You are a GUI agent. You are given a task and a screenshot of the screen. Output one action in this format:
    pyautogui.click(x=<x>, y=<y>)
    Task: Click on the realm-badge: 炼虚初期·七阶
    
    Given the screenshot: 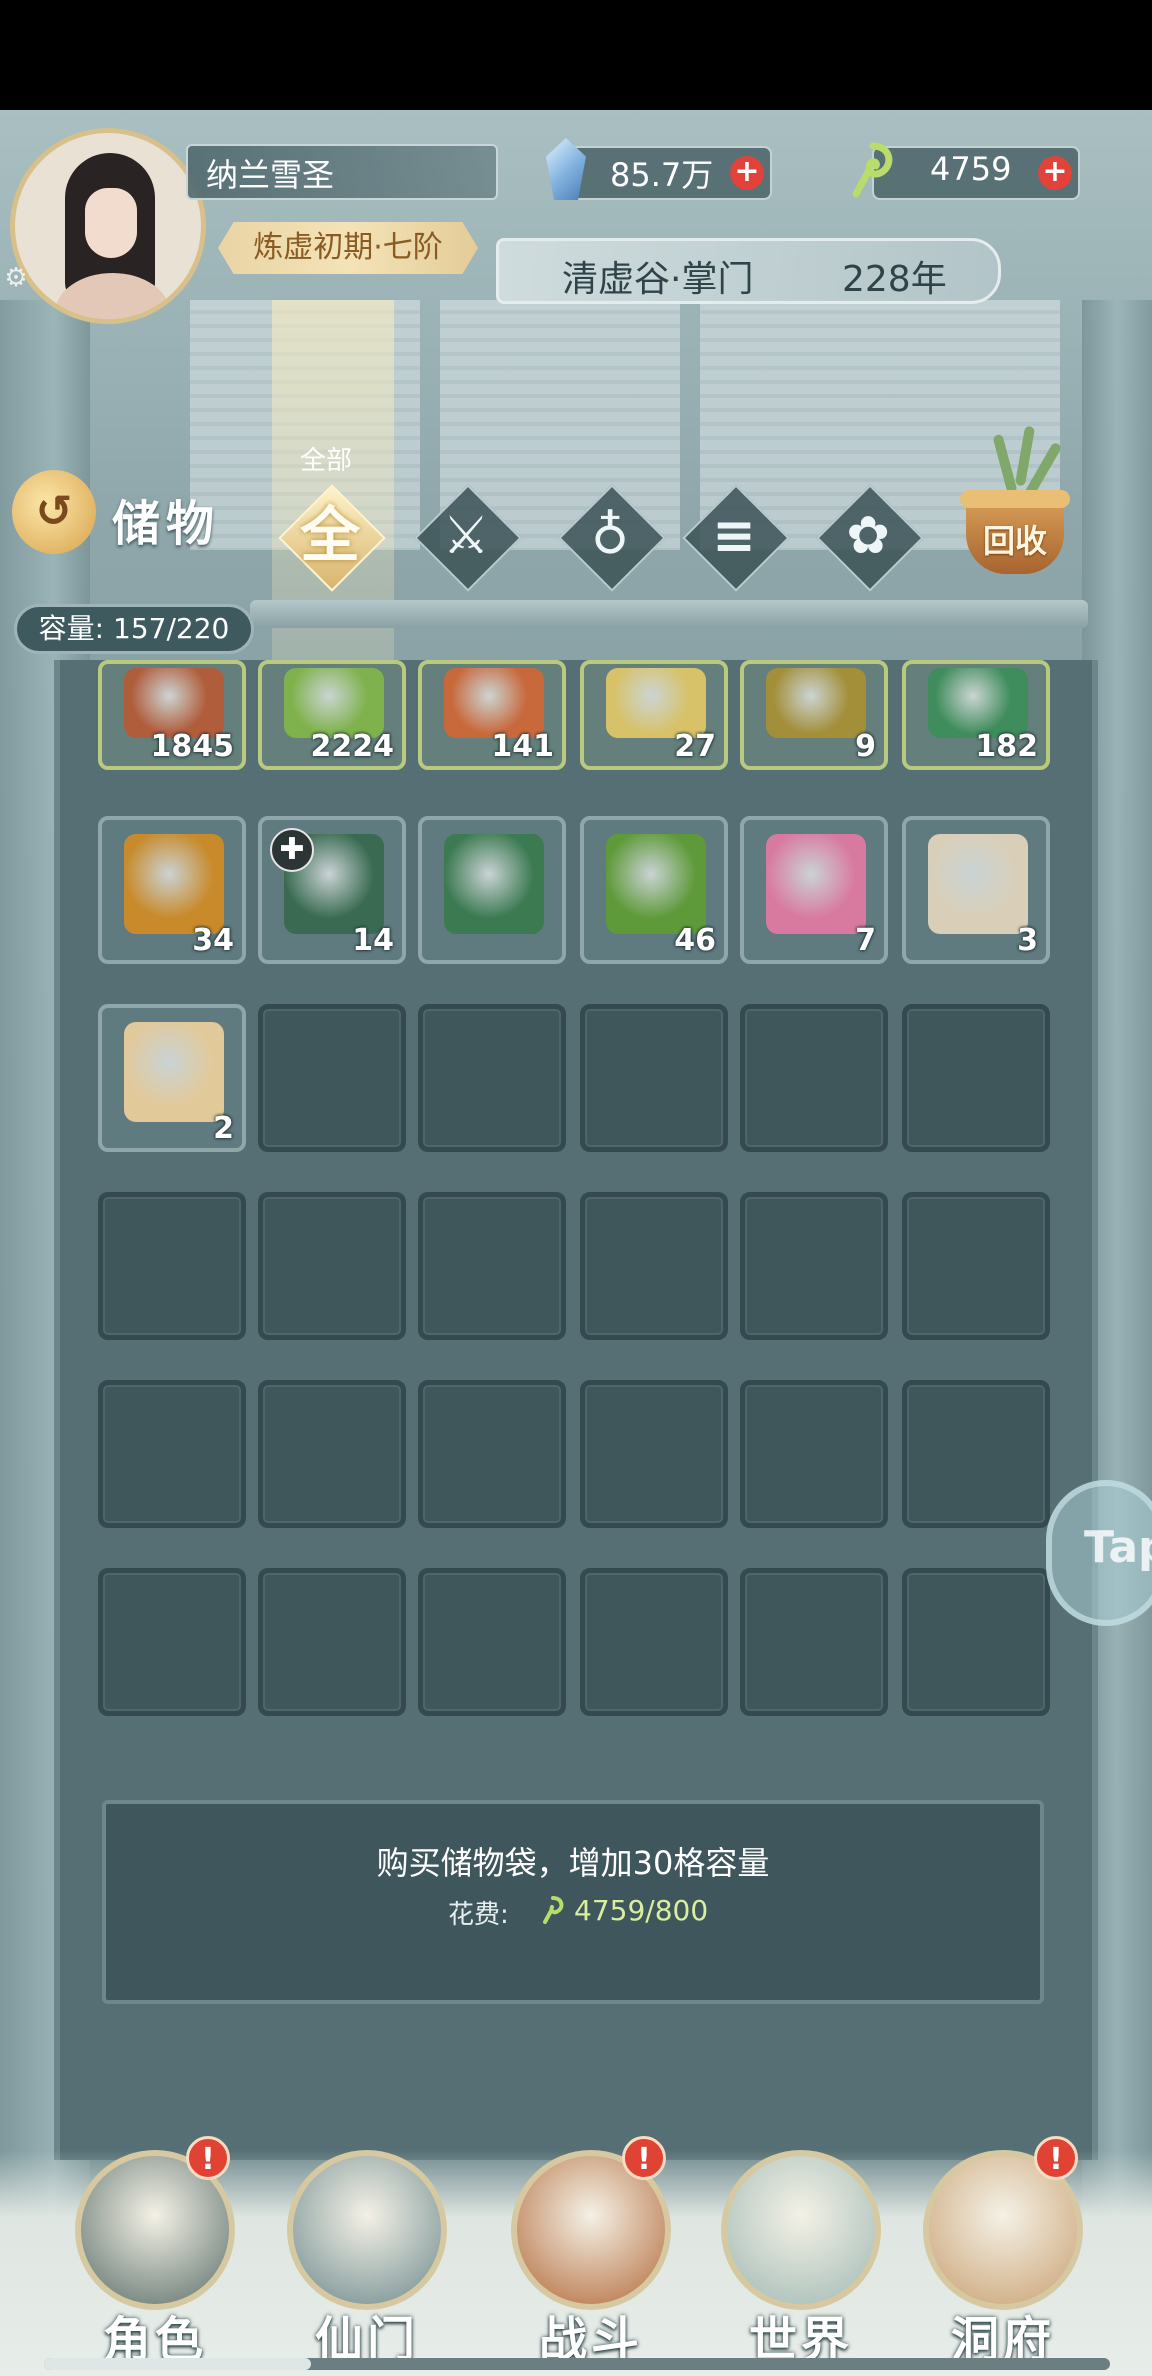 What is the action you would take?
    pyautogui.click(x=348, y=248)
    